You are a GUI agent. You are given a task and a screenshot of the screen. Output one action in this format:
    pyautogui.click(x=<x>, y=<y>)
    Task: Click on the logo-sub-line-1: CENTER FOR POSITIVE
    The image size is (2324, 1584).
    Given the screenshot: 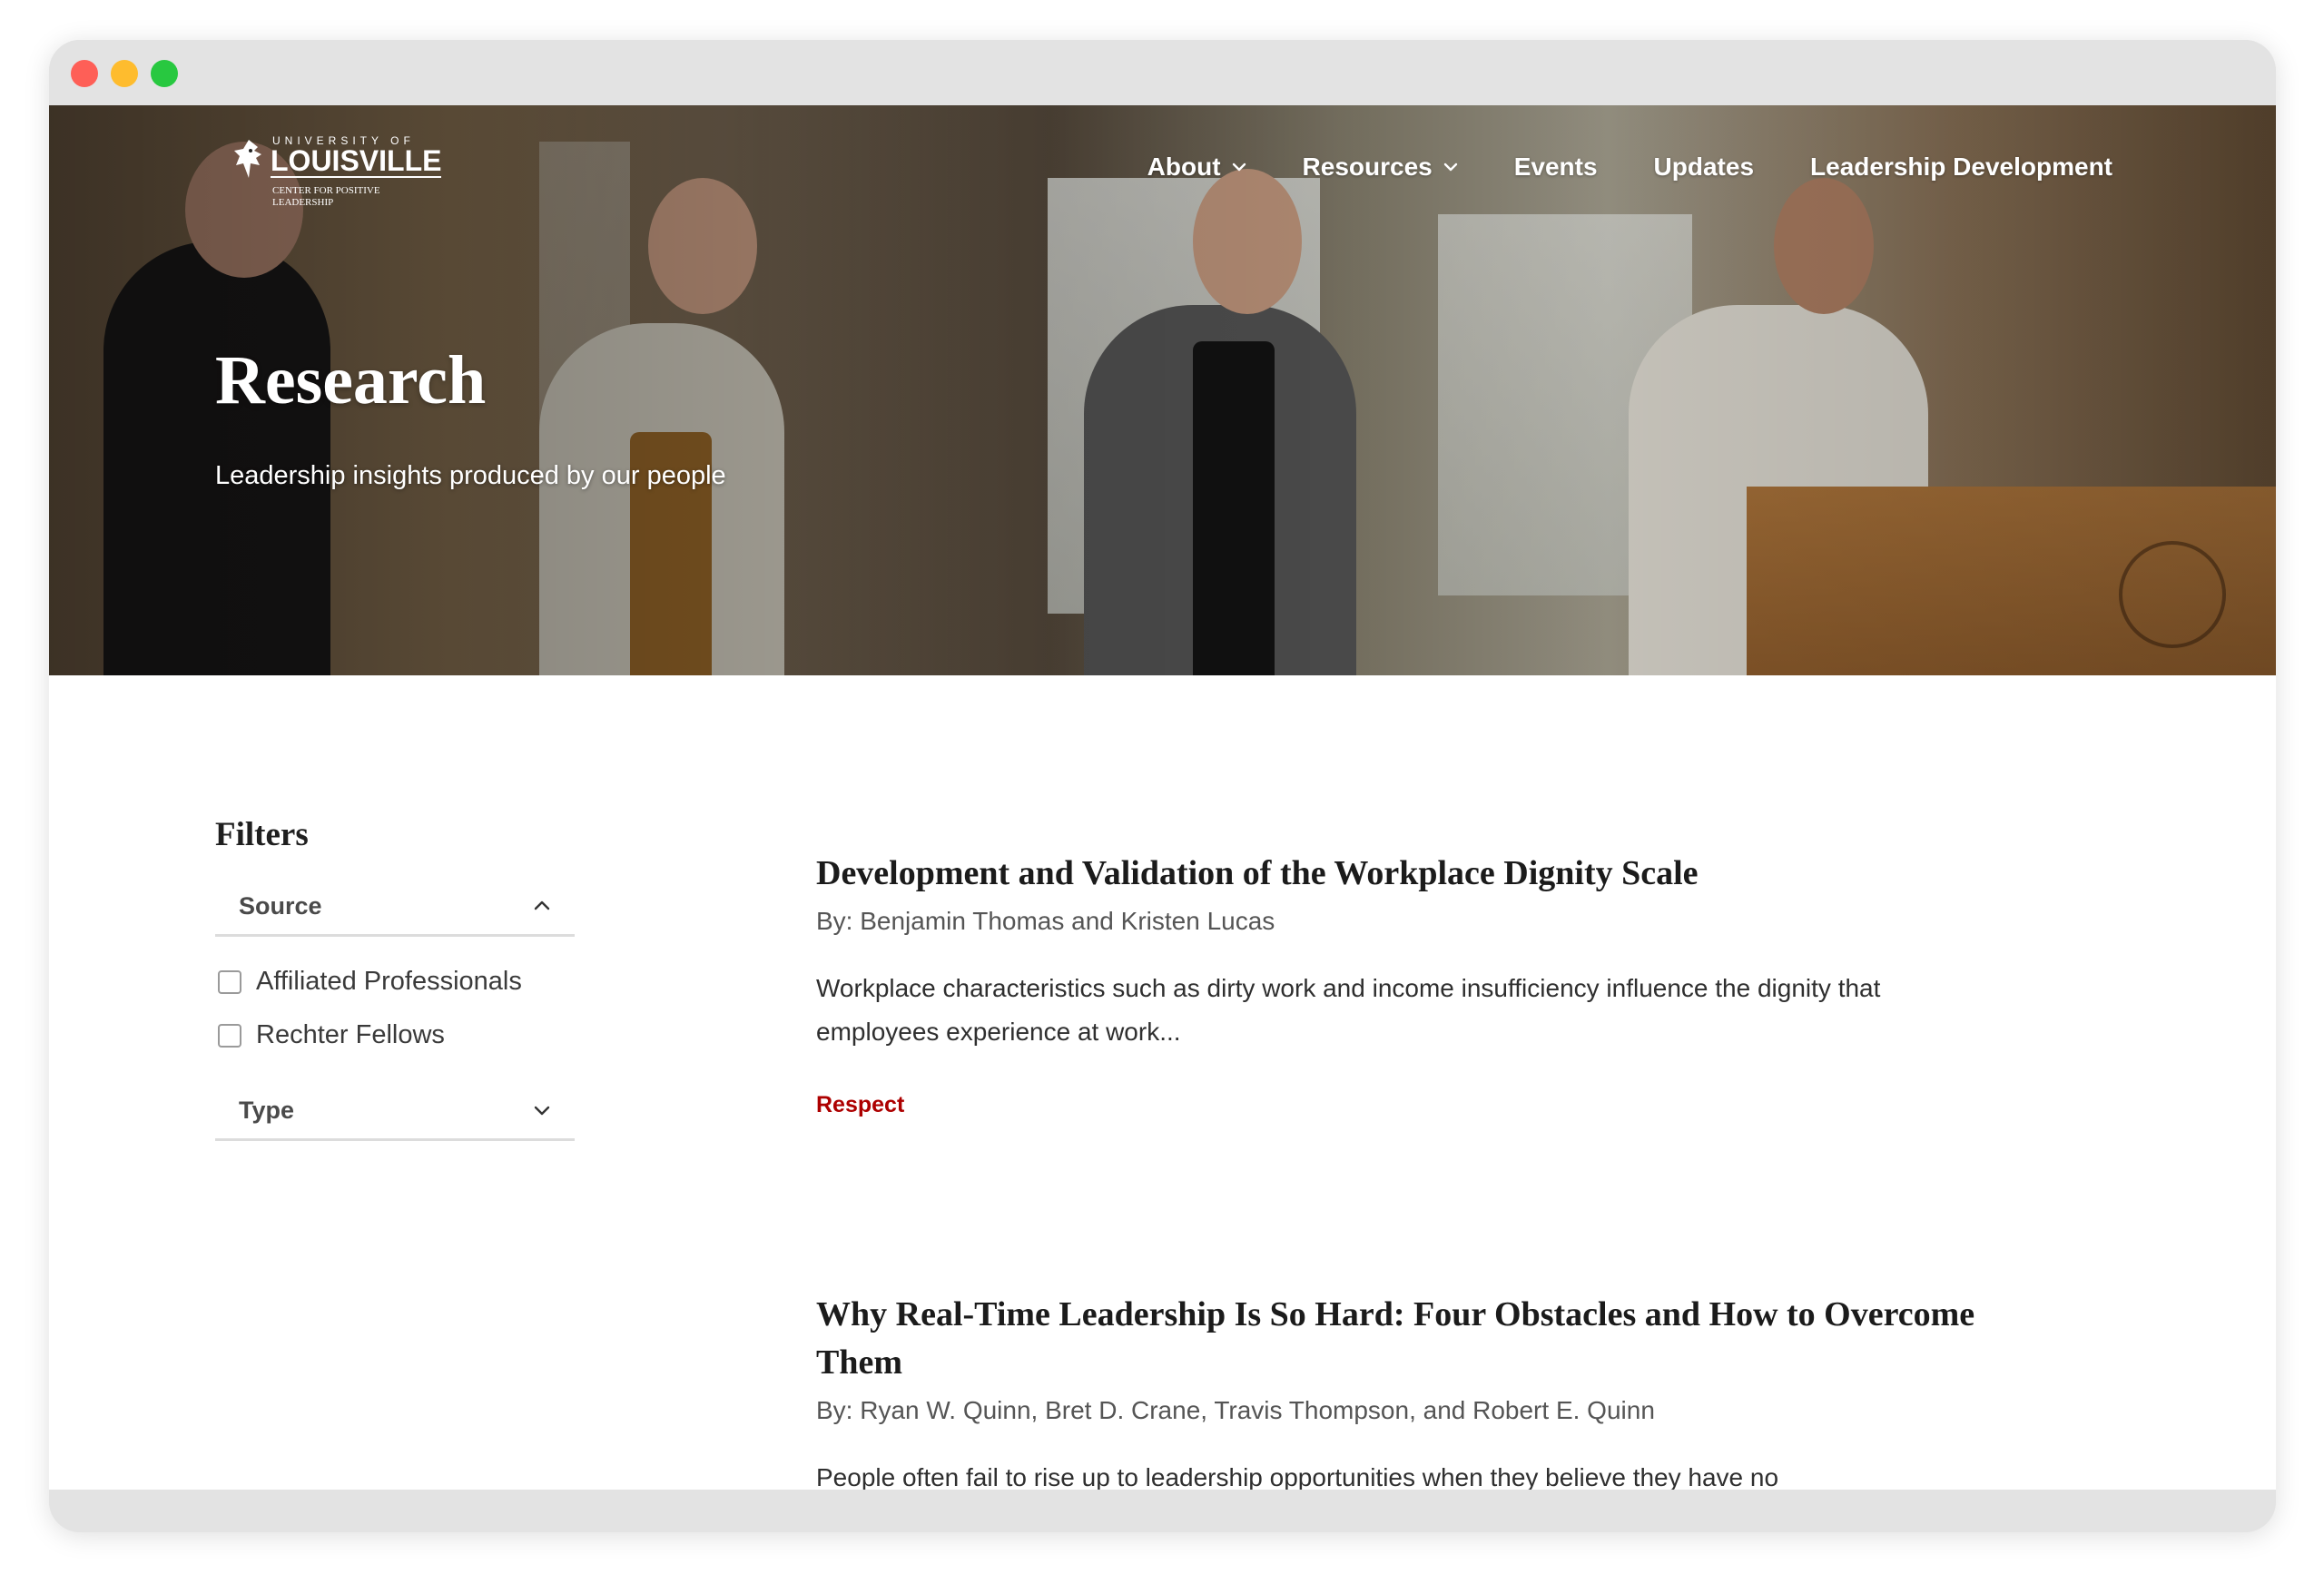 What is the action you would take?
    pyautogui.click(x=326, y=190)
    